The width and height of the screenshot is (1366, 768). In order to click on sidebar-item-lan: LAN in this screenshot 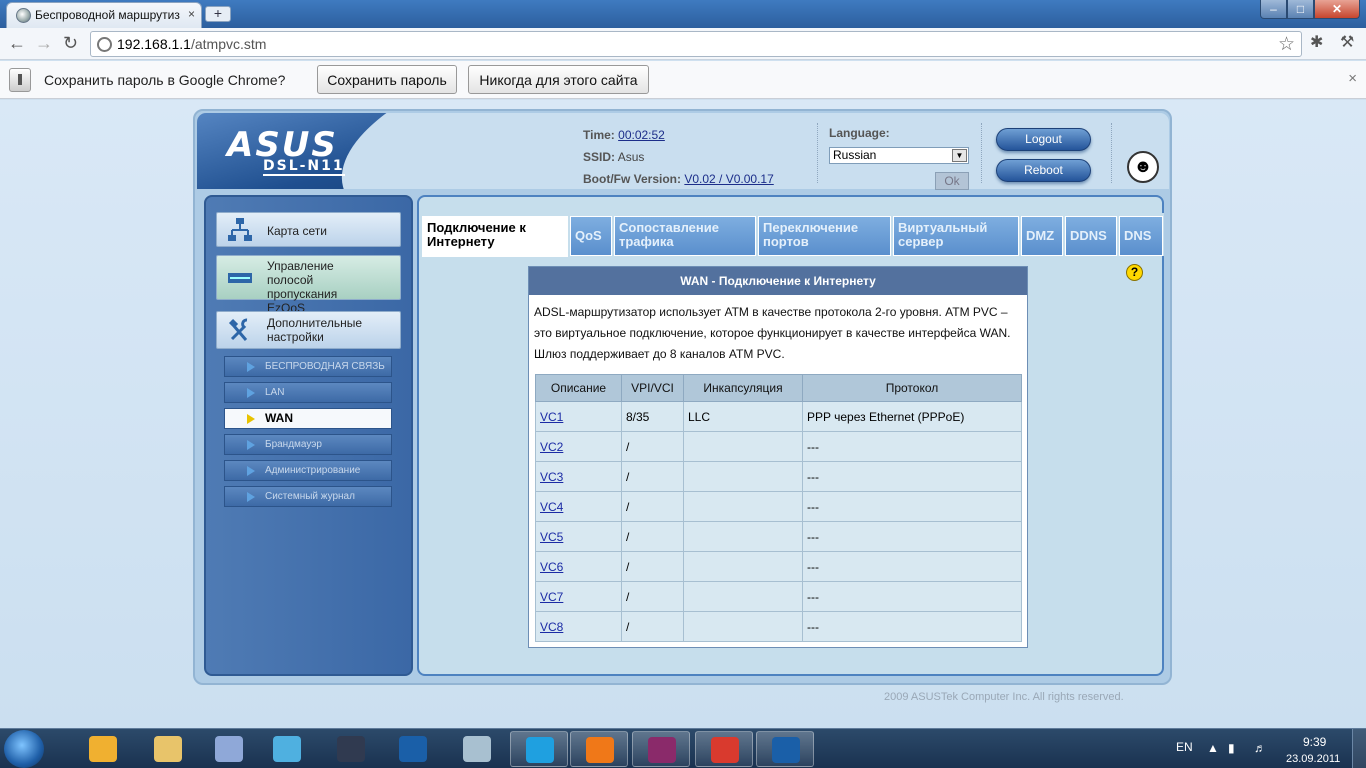, I will do `click(308, 392)`.